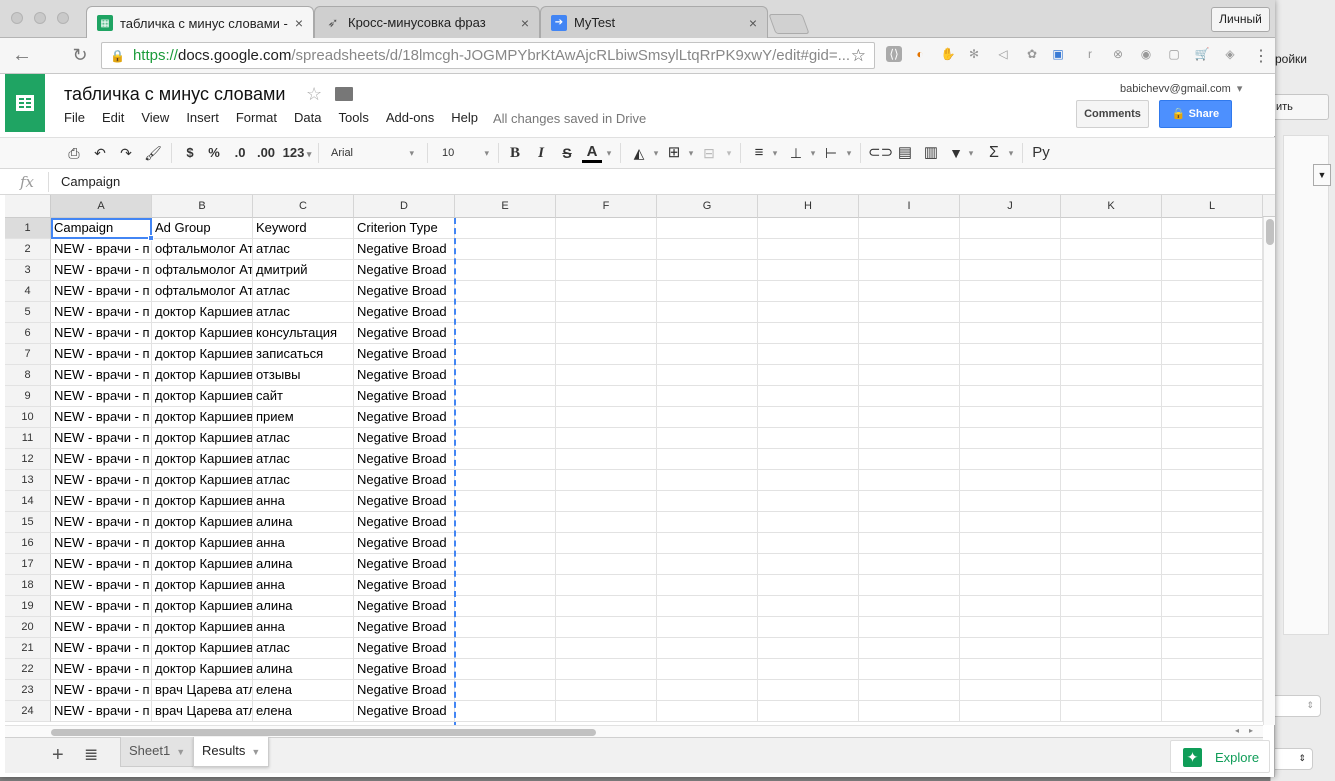 This screenshot has height=781, width=1335. What do you see at coordinates (28, 375) in the screenshot?
I see `row-header: 8` at bounding box center [28, 375].